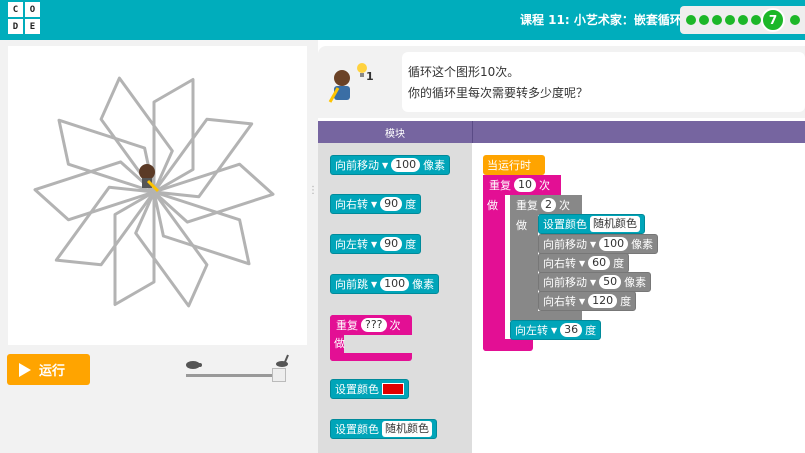 Image resolution: width=805 pixels, height=453 pixels. What do you see at coordinates (25, 369) in the screenshot?
I see `play-icon` at bounding box center [25, 369].